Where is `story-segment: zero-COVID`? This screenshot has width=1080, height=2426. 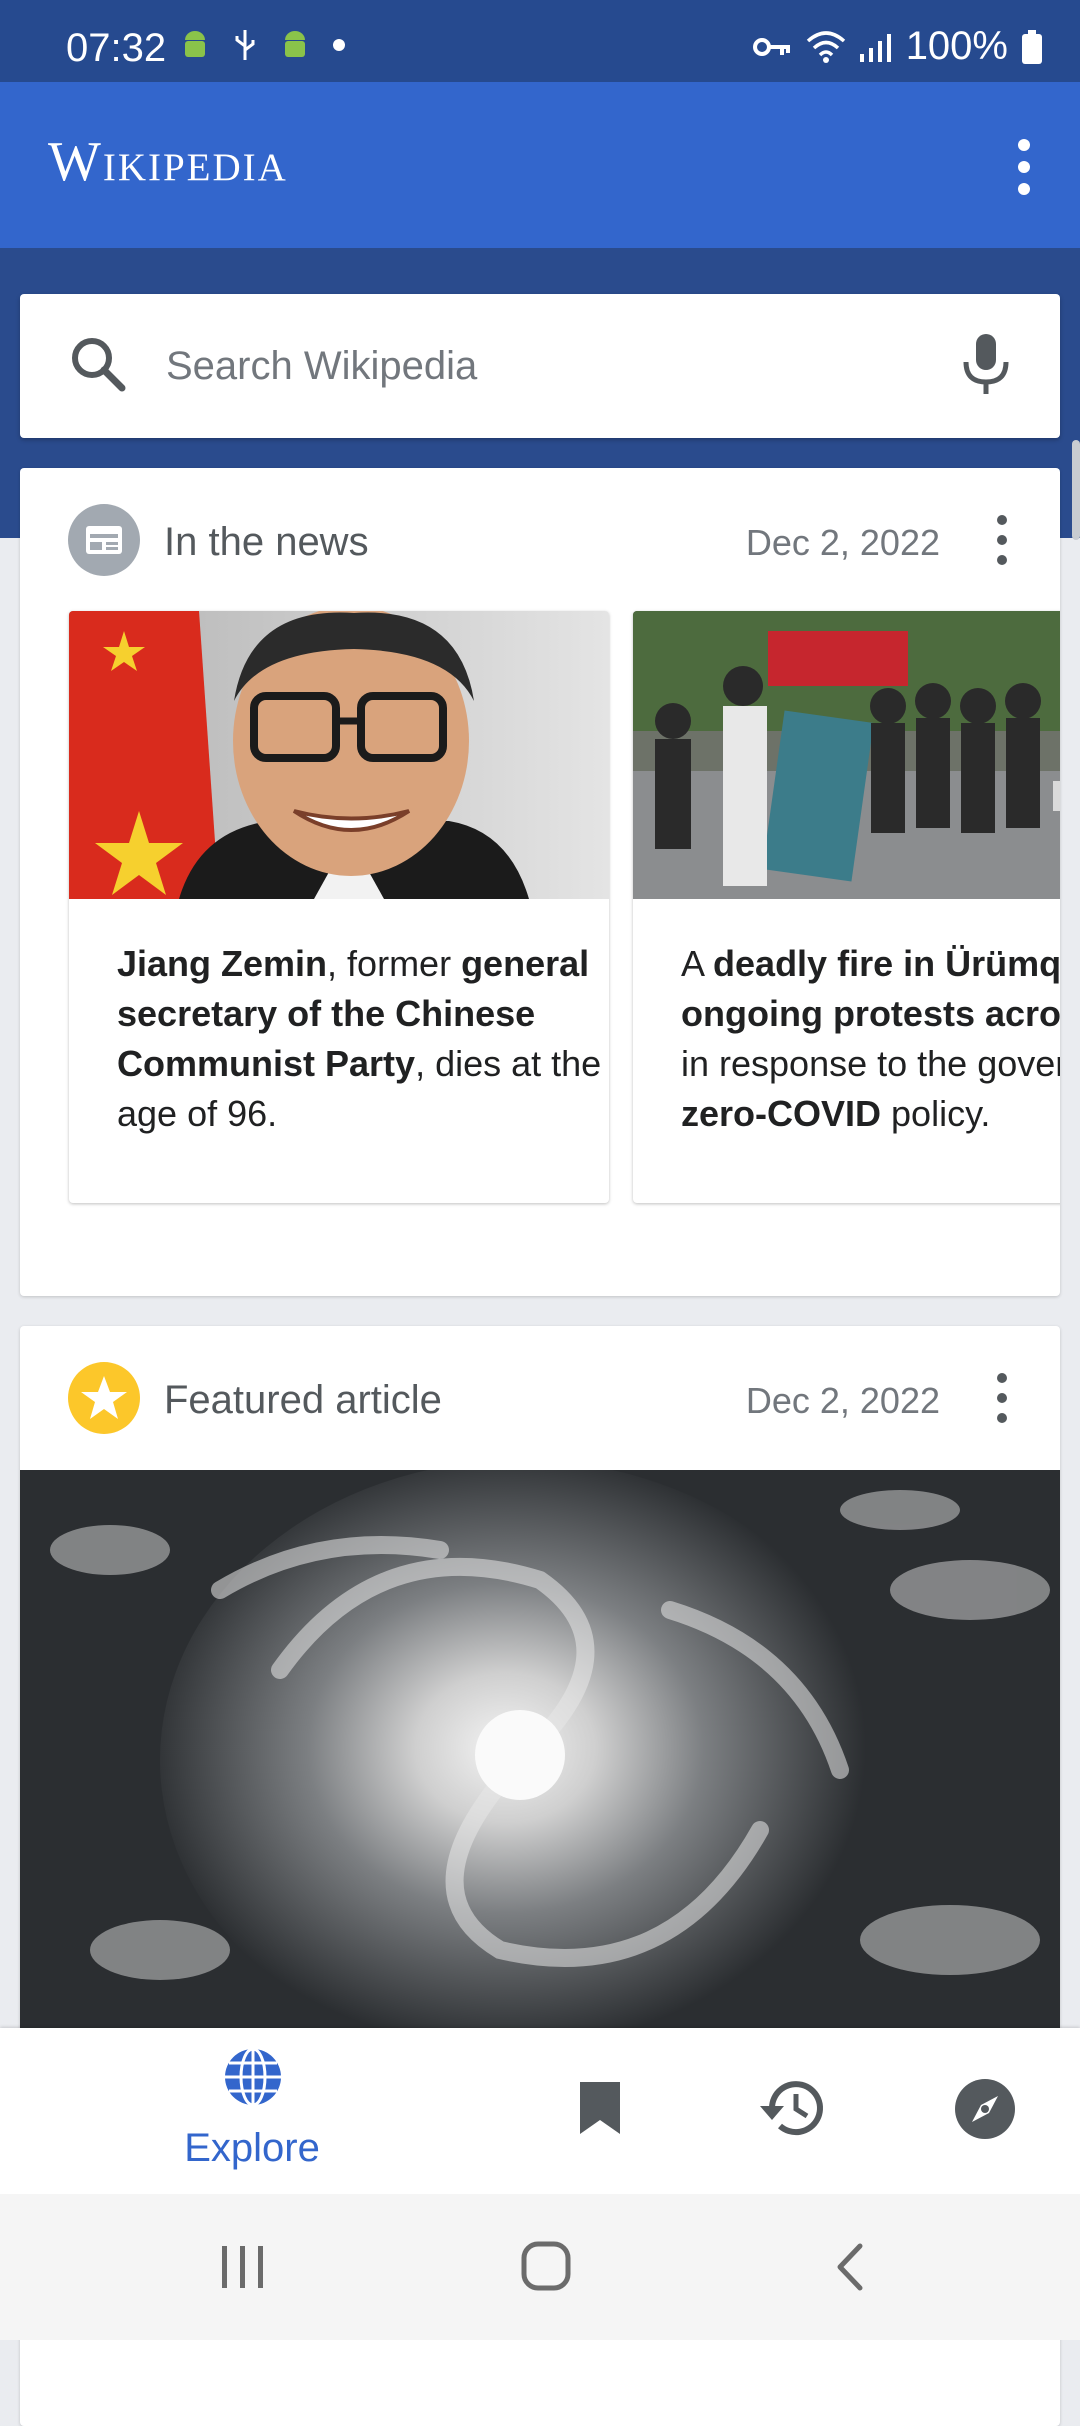 story-segment: zero-COVID is located at coordinates (781, 1113).